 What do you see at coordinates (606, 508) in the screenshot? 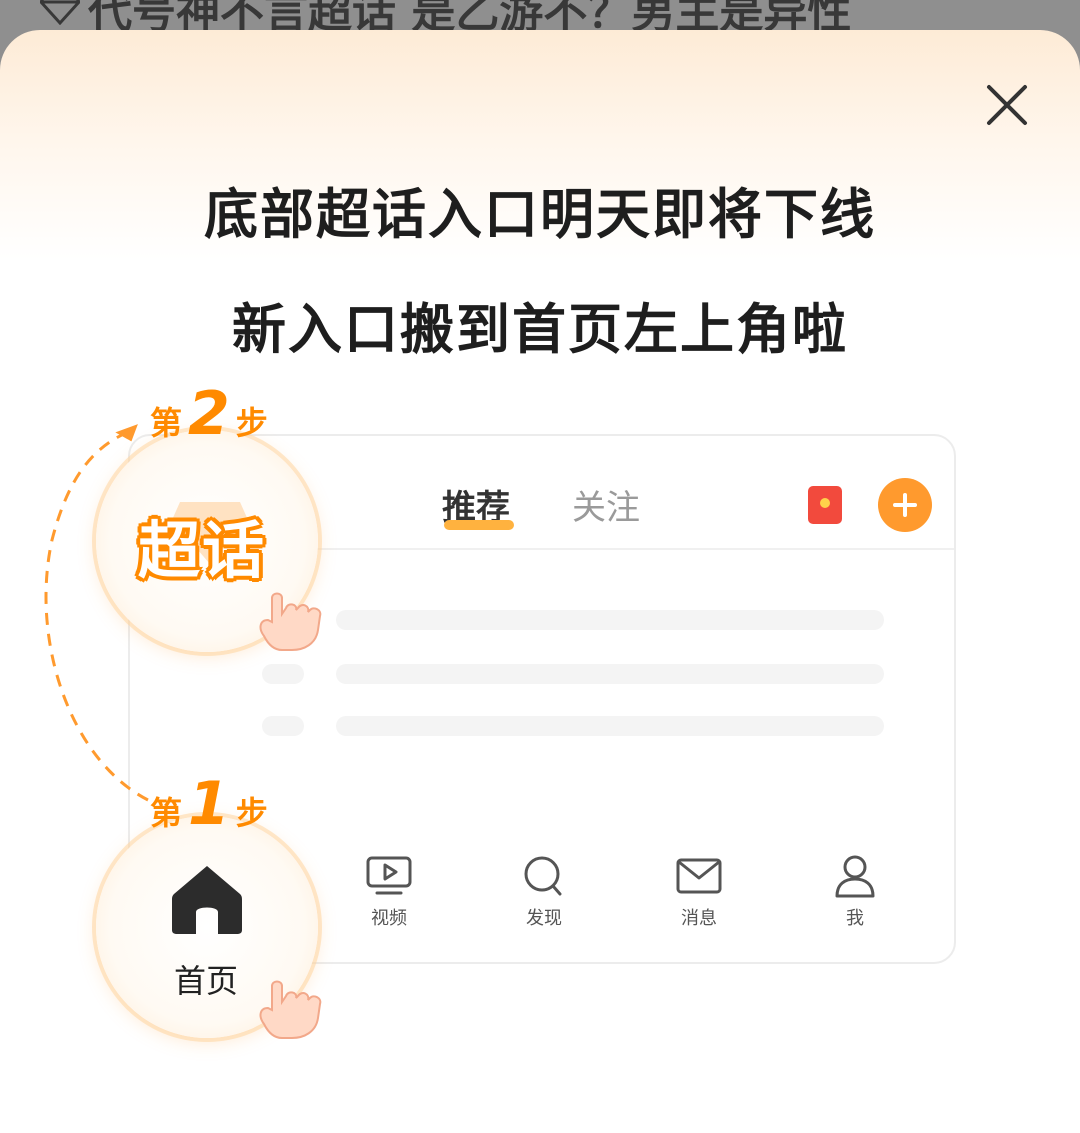
I see `tab-follow: 关注` at bounding box center [606, 508].